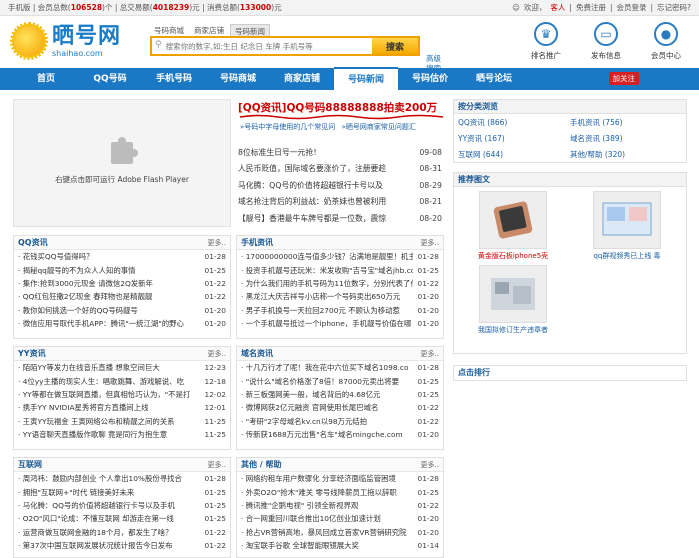  Describe the element at coordinates (674, 7) in the screenshot. I see `forgot-password-link: 忘记密码?` at that location.